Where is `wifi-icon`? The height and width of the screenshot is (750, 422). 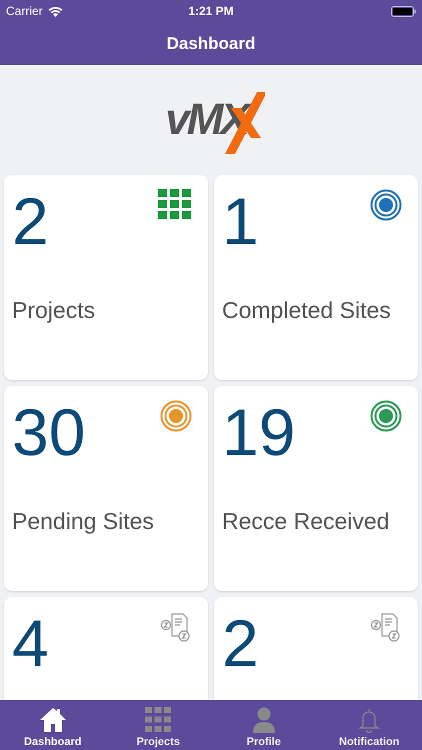
wifi-icon is located at coordinates (55, 11).